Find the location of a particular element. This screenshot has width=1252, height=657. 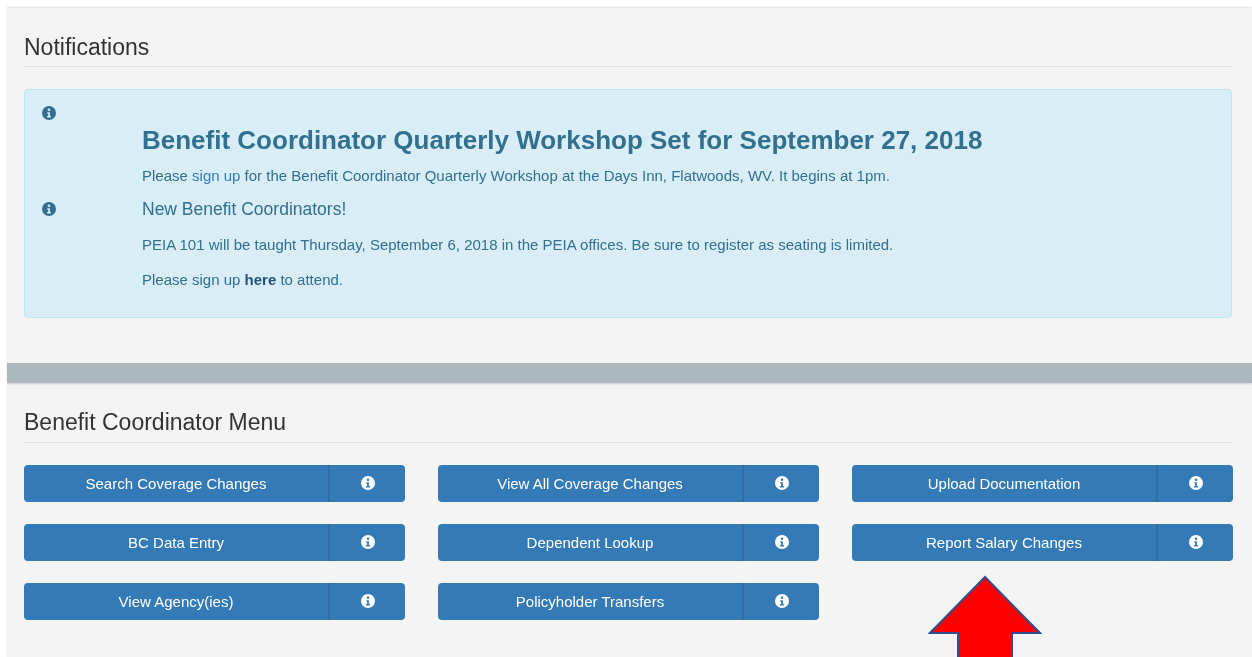

menu-button: Upload Documentation is located at coordinates (1005, 483).